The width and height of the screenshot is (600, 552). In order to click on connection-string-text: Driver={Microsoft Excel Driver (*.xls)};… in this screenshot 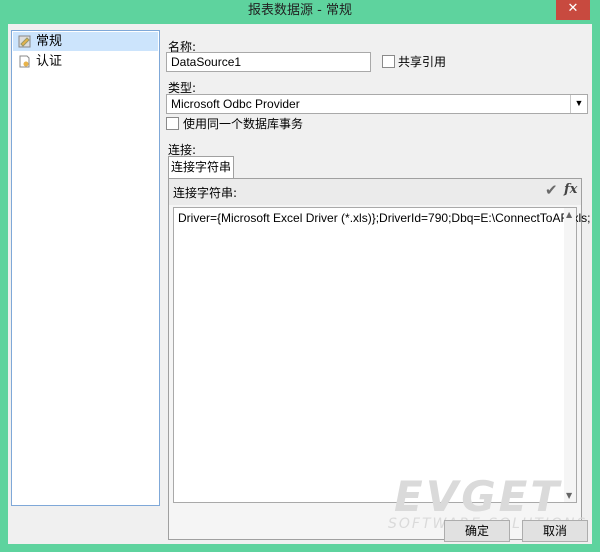, I will do `click(384, 218)`.